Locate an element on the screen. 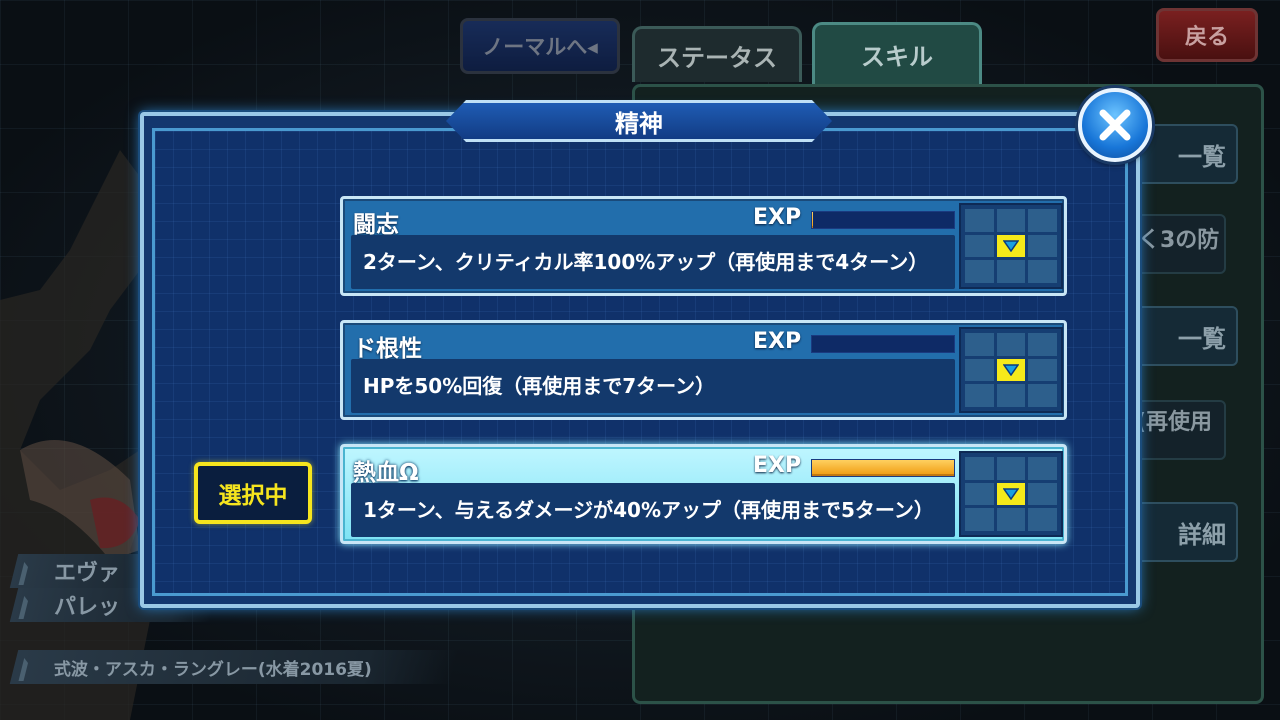 This screenshot has height=720, width=1280. name-plate-text: エヴァ is located at coordinates (87, 573).